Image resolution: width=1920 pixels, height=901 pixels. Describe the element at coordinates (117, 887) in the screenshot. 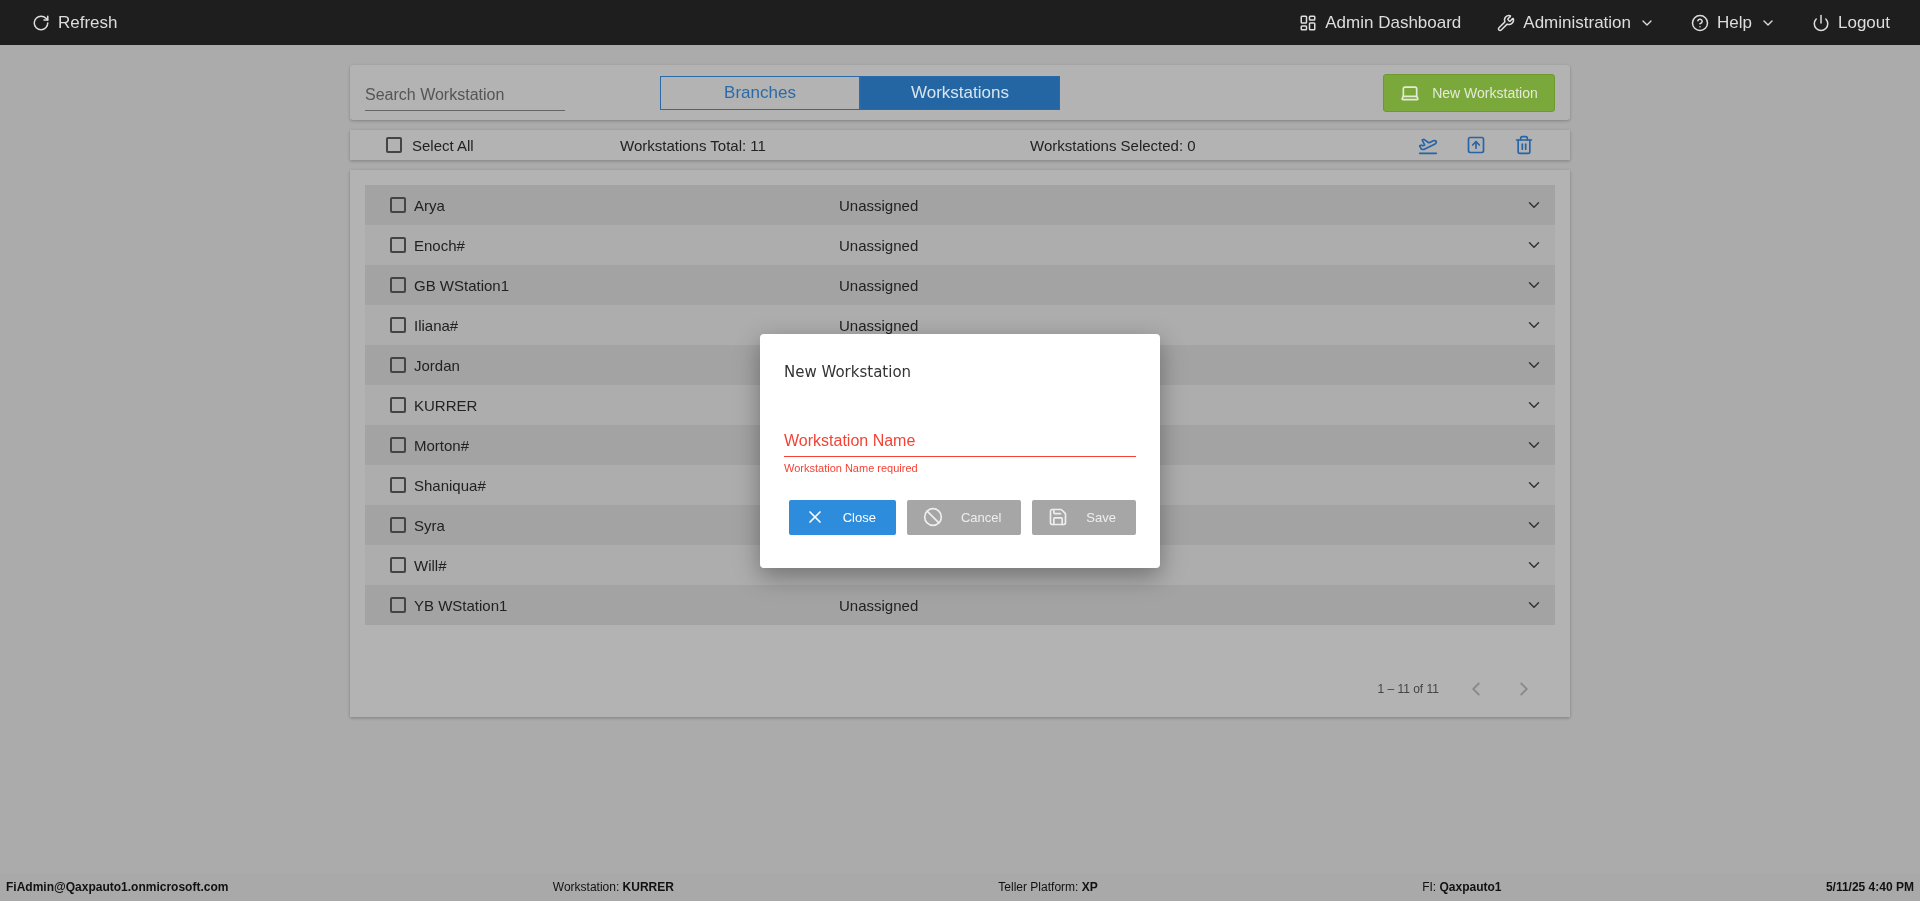

I see `status-item: FiAdmin@Qaxpauto1.onmicrosoft.com` at that location.